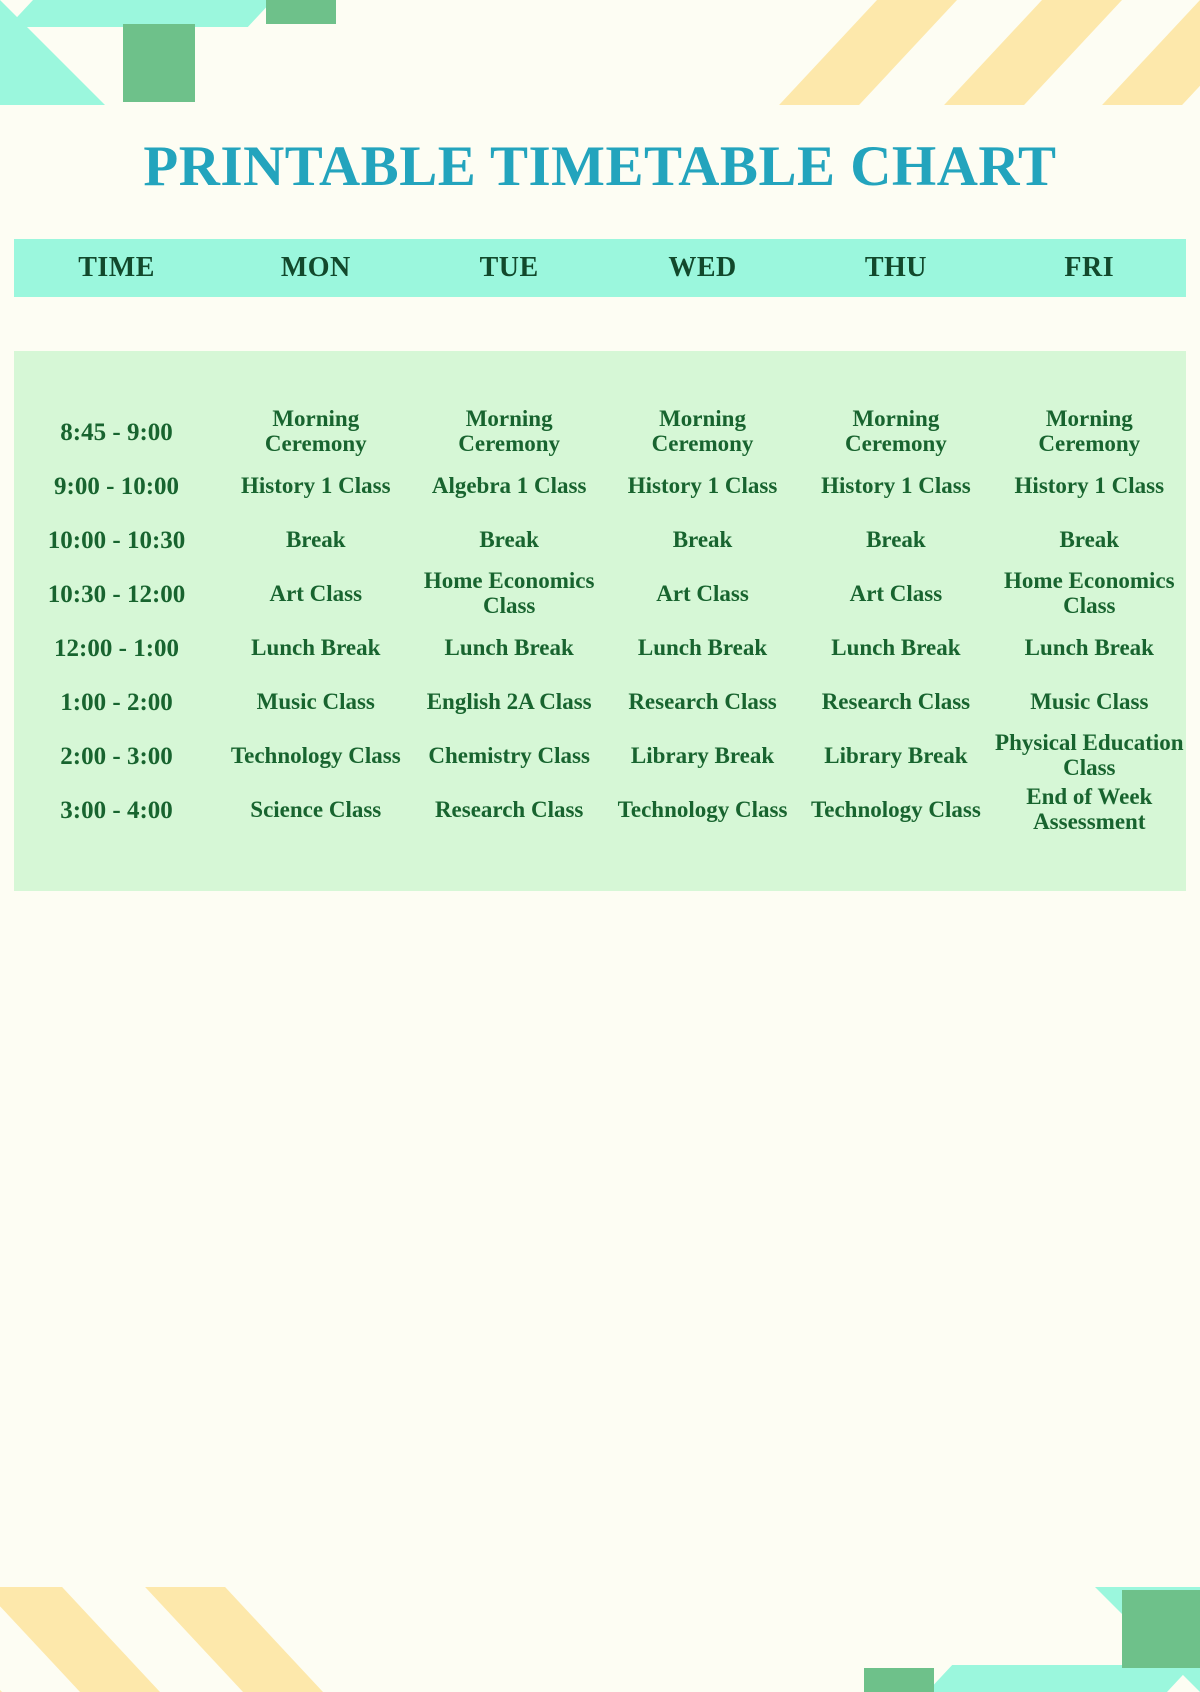 The width and height of the screenshot is (1200, 1692). What do you see at coordinates (1089, 485) in the screenshot?
I see `slot-fri: History 1 Class` at bounding box center [1089, 485].